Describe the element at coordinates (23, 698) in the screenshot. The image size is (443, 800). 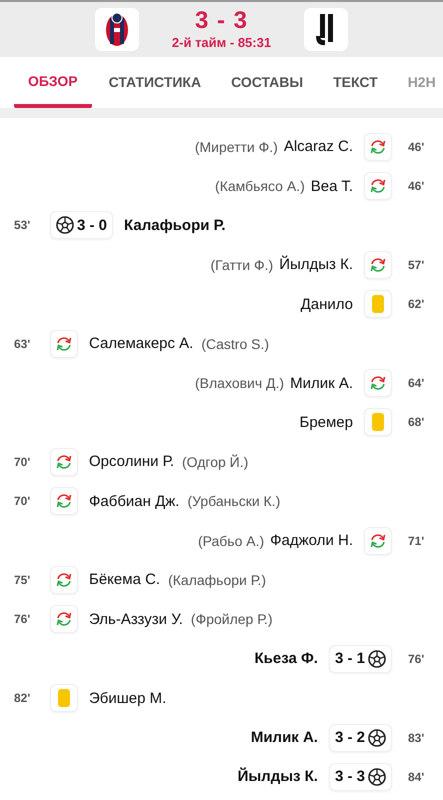
I see `minute-label: 82'` at that location.